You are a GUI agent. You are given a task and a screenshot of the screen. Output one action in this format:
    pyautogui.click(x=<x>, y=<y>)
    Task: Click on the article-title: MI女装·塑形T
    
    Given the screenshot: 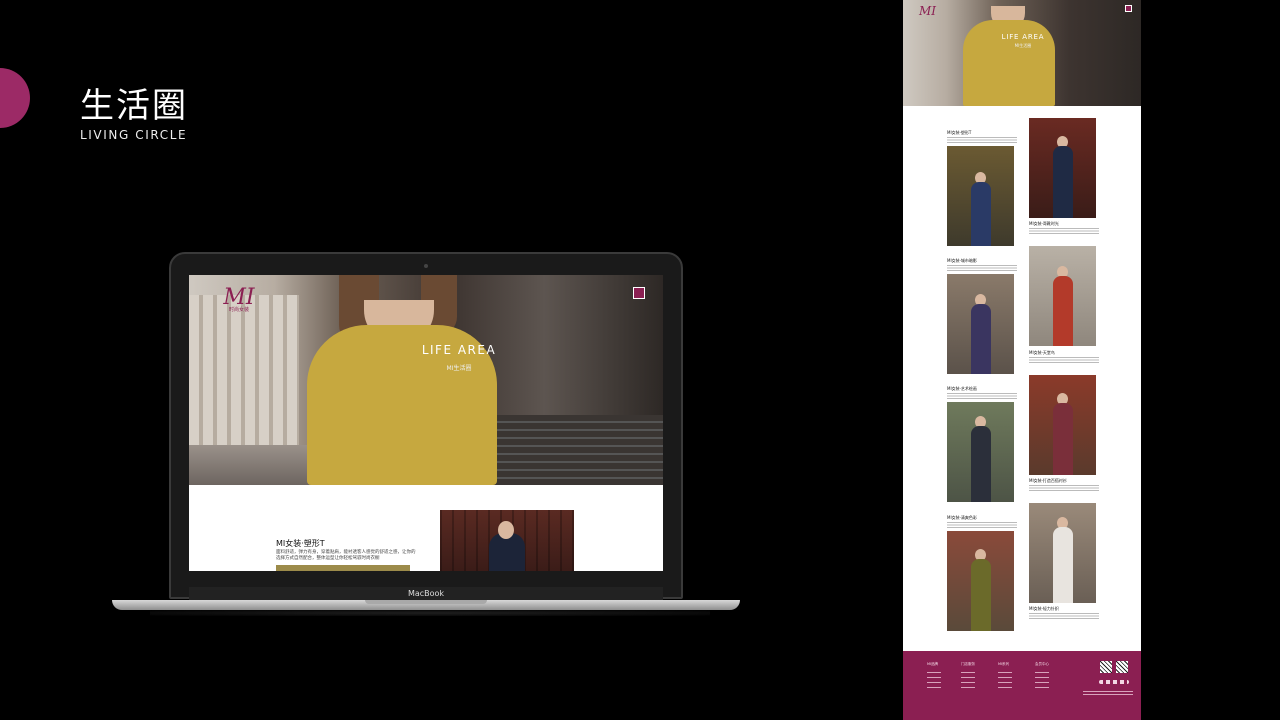 What is the action you would take?
    pyautogui.click(x=300, y=543)
    